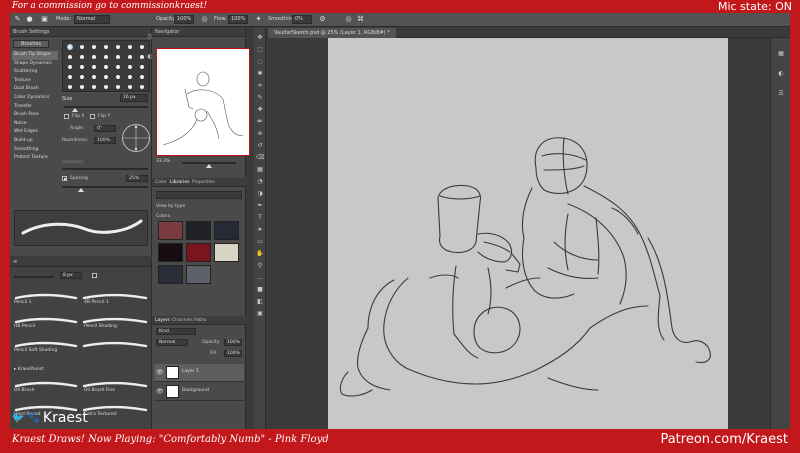 The width and height of the screenshot is (800, 453). Describe the element at coordinates (172, 342) in the screenshot. I see `layer-blend-mode: Normal` at that location.